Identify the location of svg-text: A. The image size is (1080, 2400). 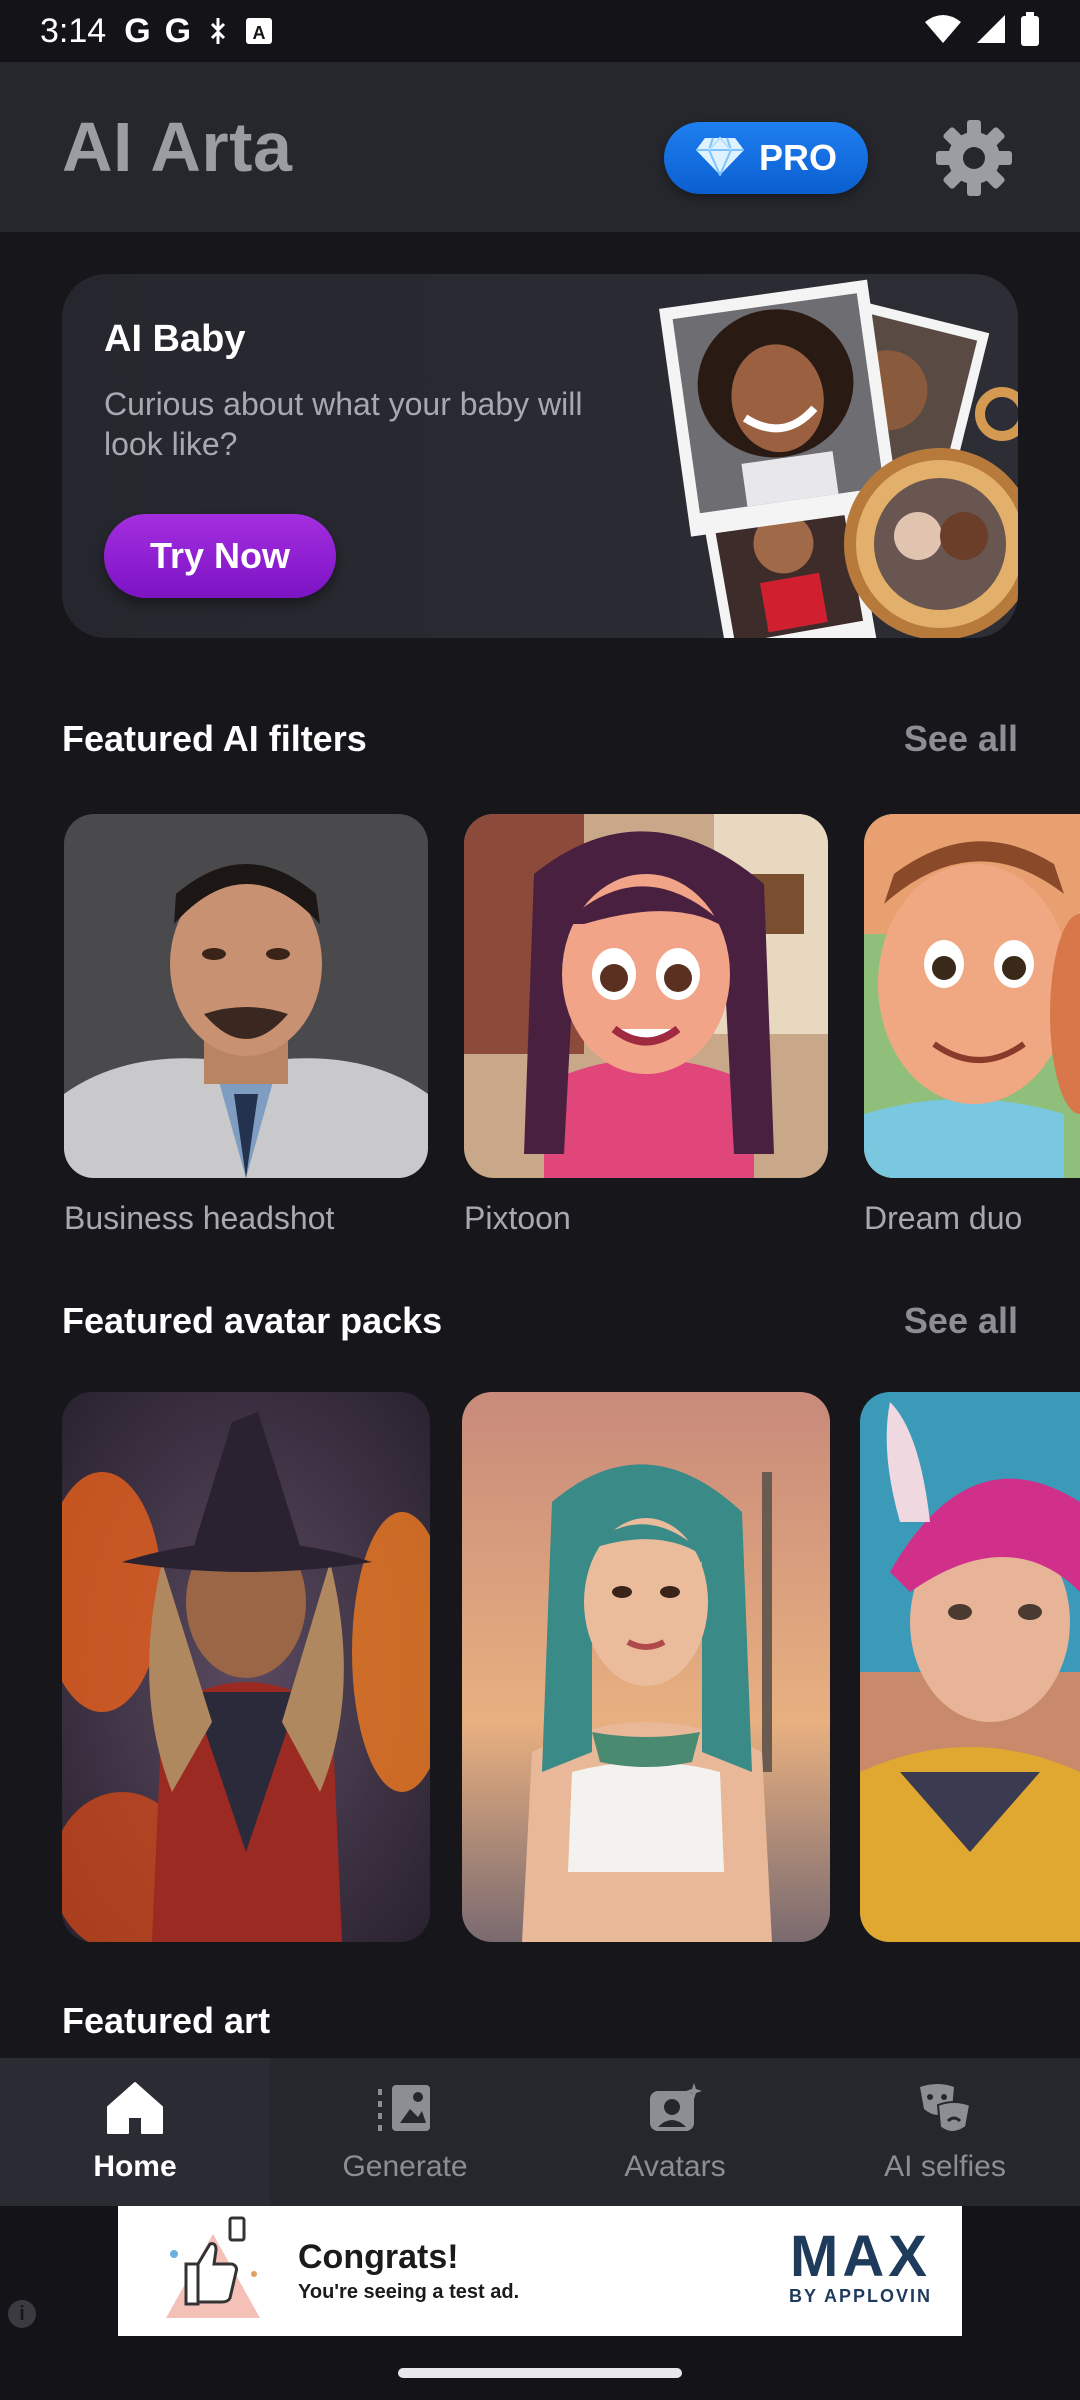
(259, 33).